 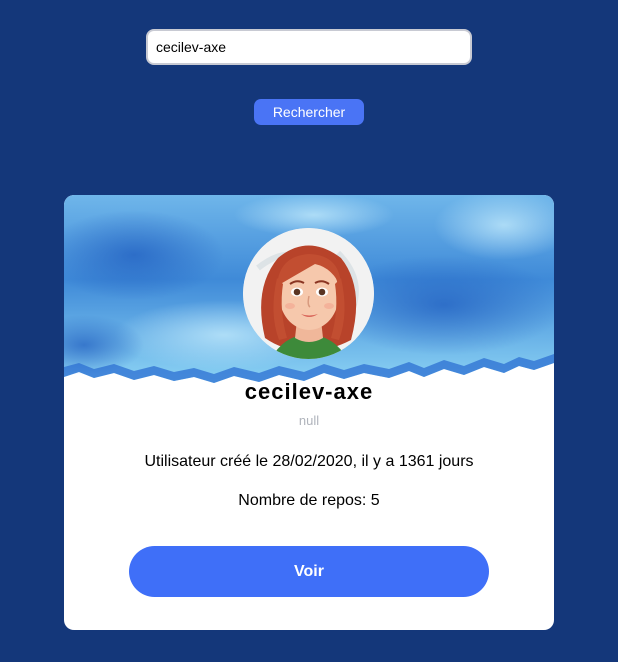 What do you see at coordinates (309, 112) in the screenshot?
I see `search-button: Rechercher` at bounding box center [309, 112].